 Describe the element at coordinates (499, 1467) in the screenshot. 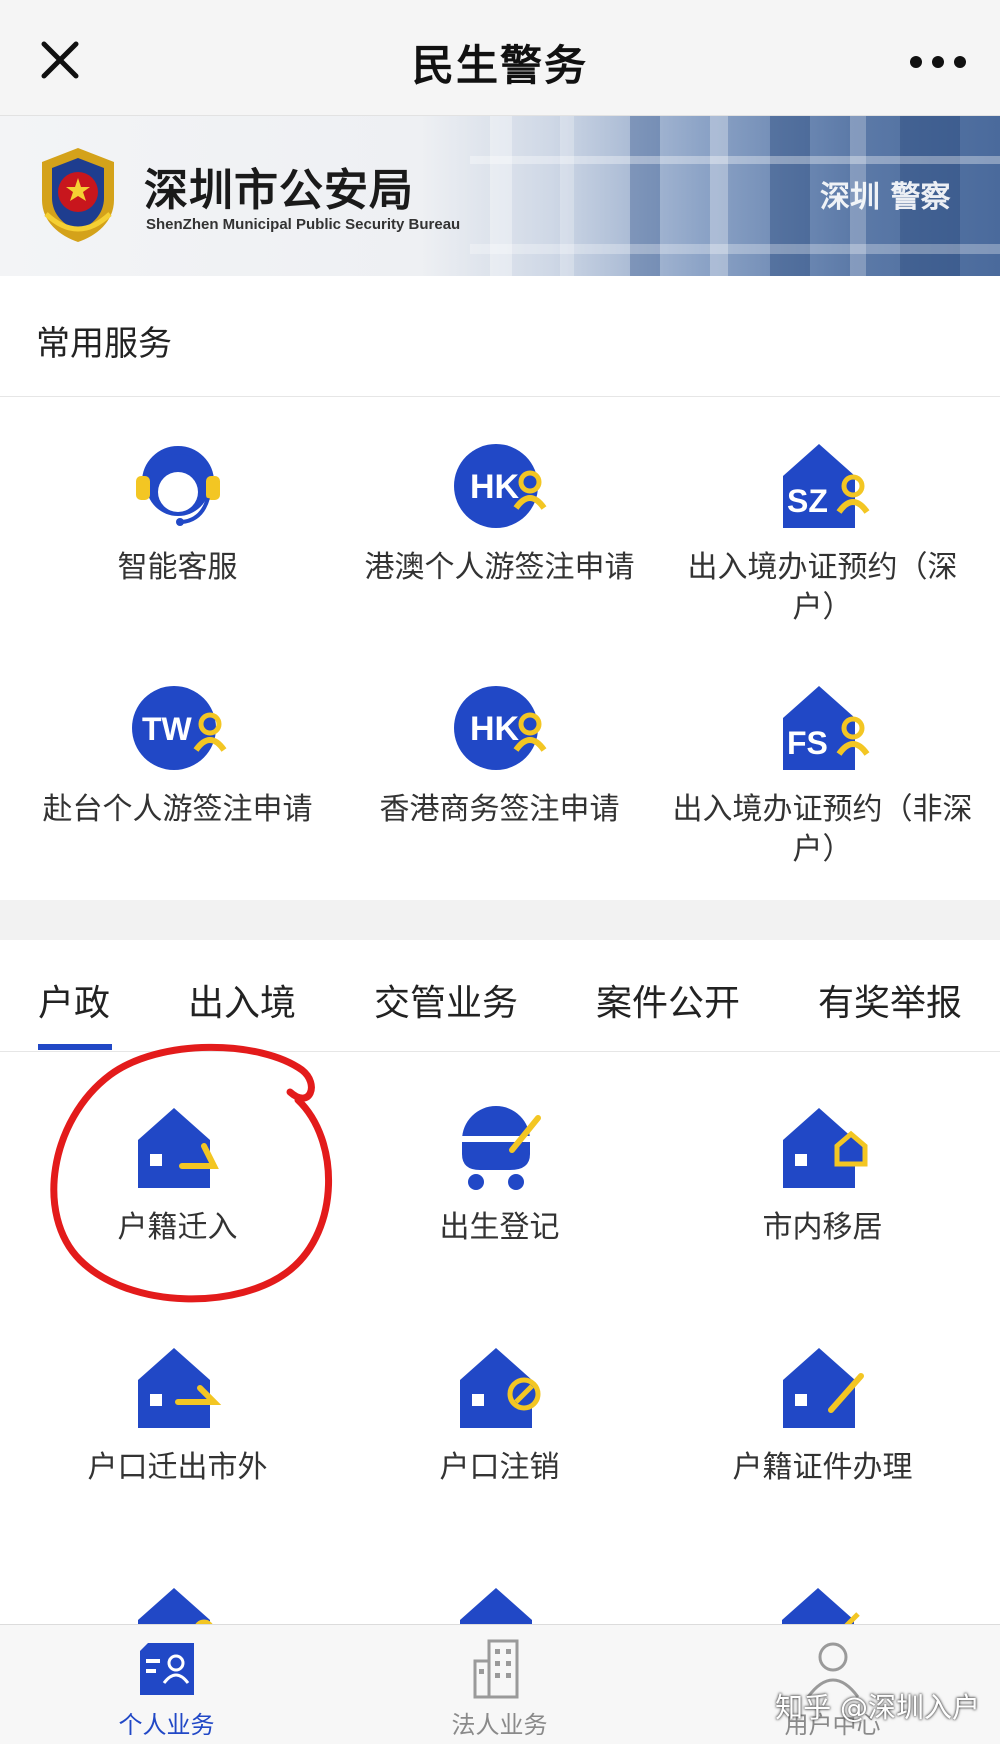

I see `service-label: 户口注销` at that location.